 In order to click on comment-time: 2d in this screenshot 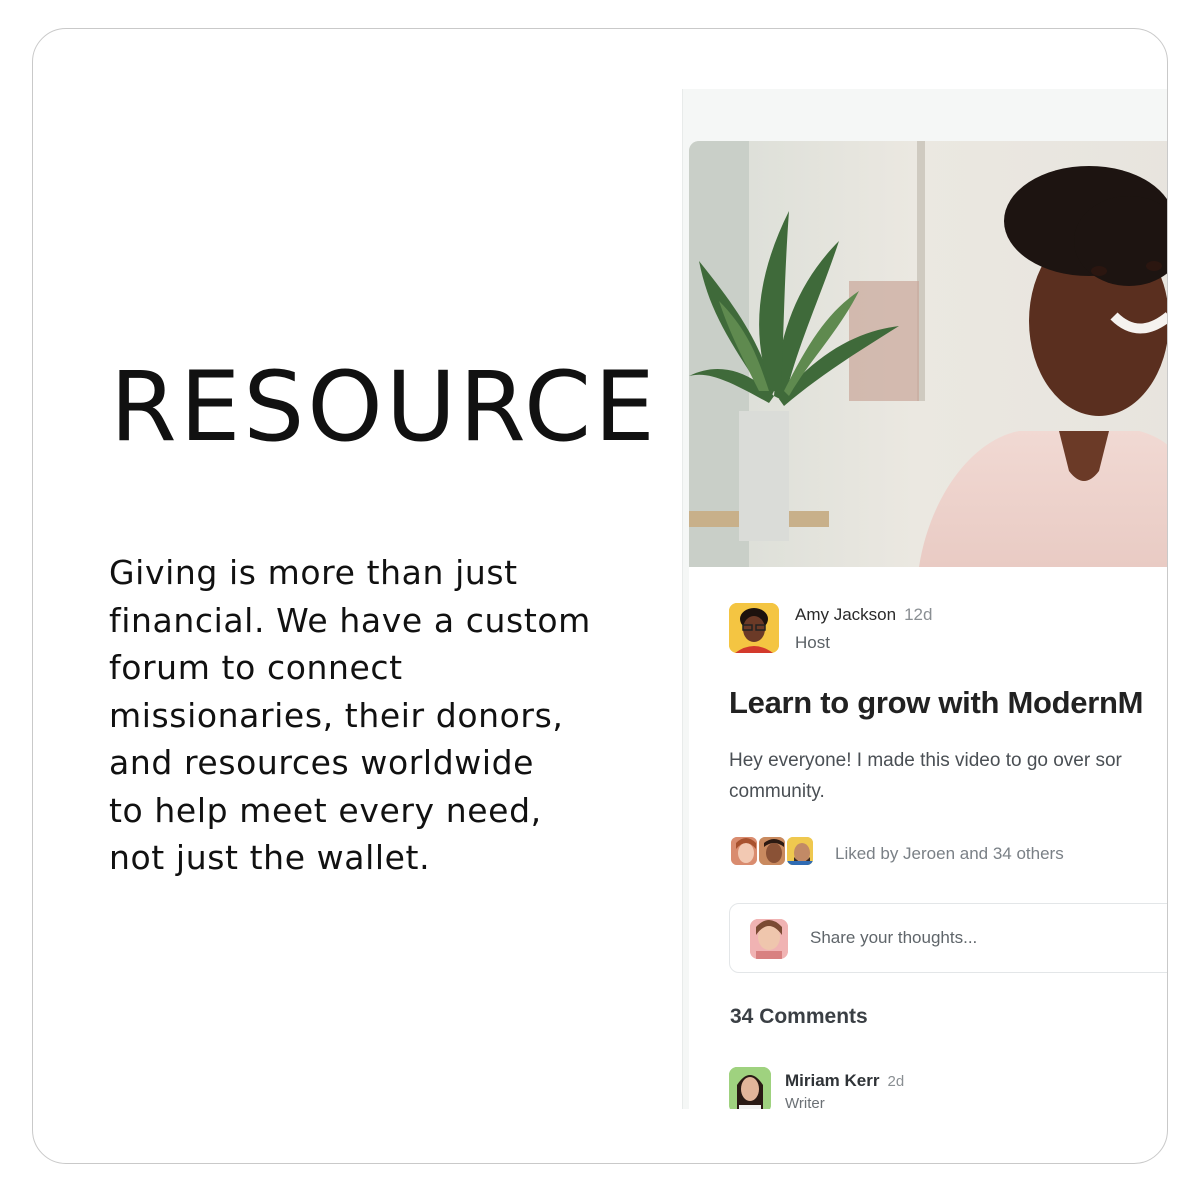, I will do `click(896, 1081)`.